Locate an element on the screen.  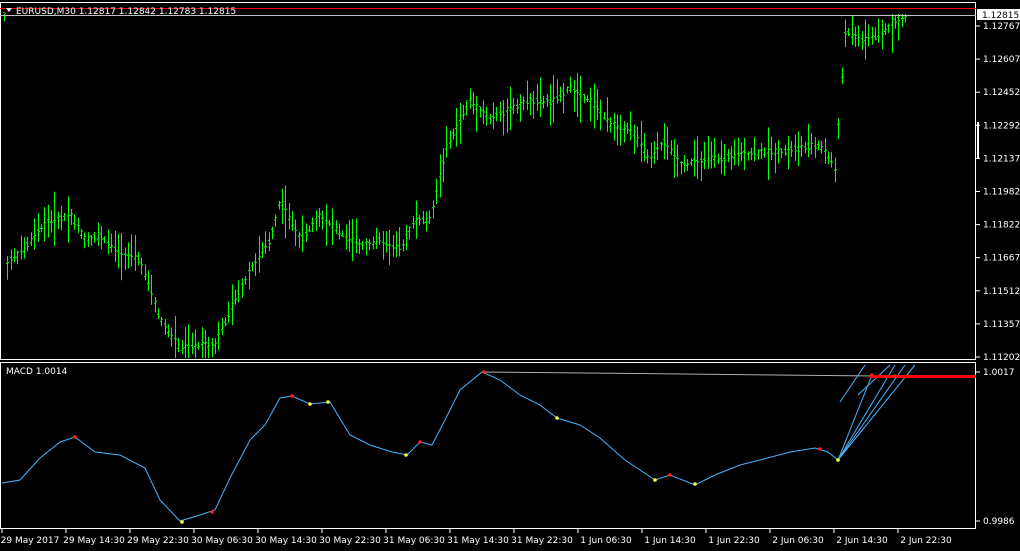
price-tick-label: 1.12607 is located at coordinates (1001, 60).